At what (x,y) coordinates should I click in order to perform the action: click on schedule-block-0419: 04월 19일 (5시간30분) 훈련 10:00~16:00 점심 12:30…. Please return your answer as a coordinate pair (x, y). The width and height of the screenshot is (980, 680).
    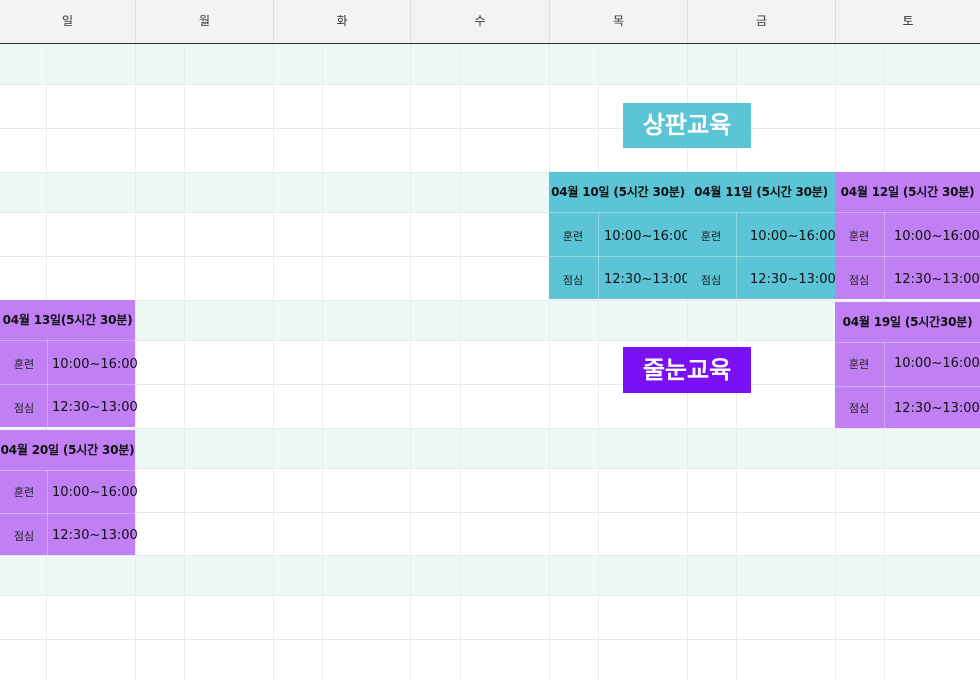
    Looking at the image, I should click on (907, 365).